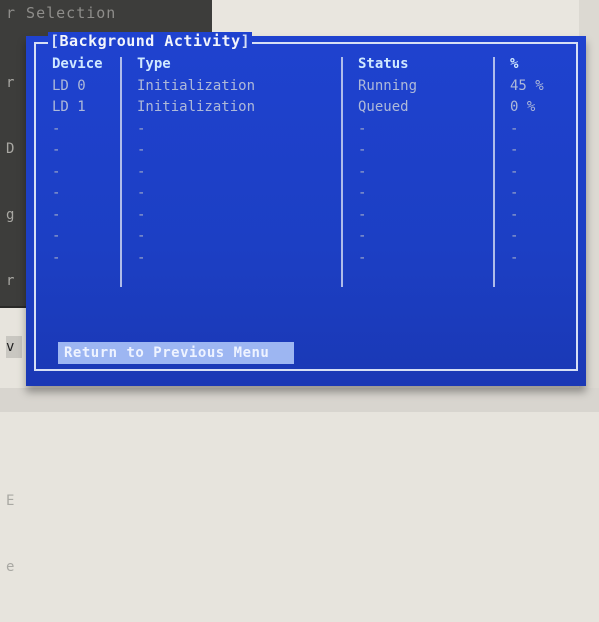 This screenshot has width=599, height=622. I want to click on monitor-bezel-bottom, so click(299, 400).